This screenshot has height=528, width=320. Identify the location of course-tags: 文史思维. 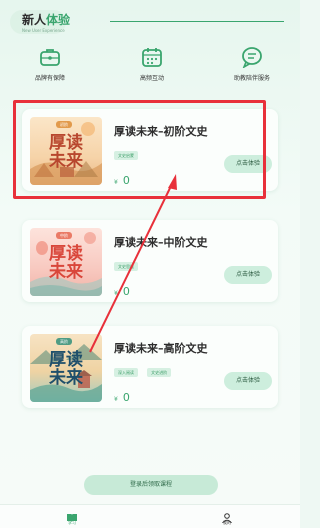
(128, 262).